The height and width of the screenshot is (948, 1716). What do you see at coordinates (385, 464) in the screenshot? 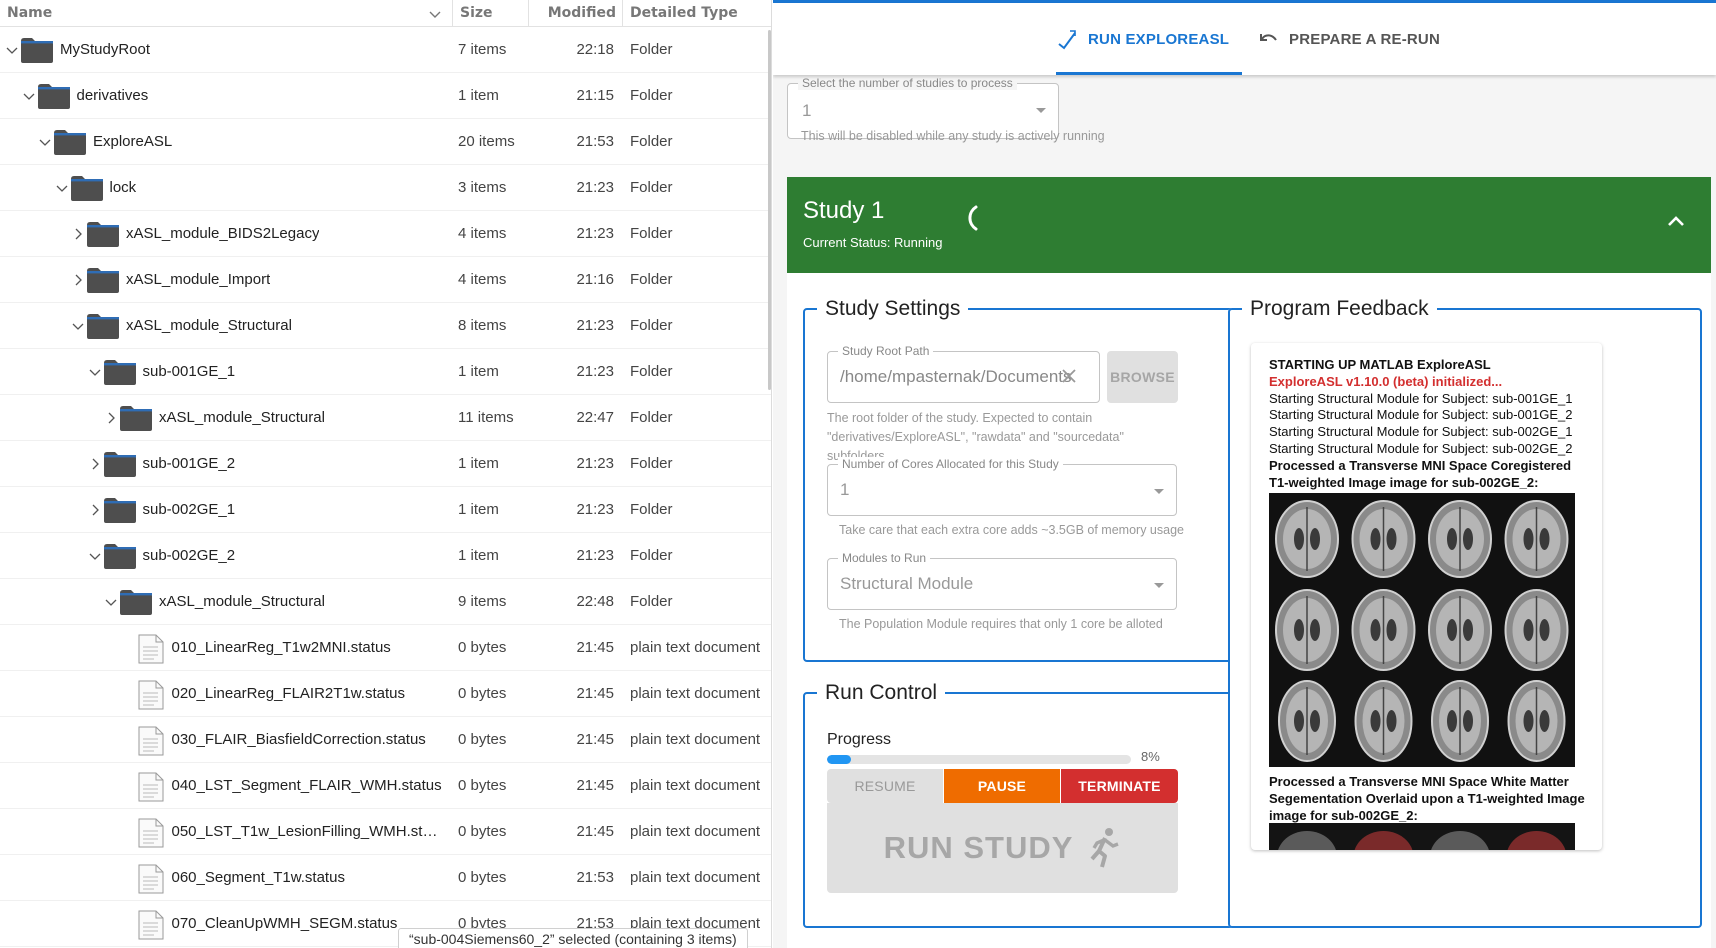
I see `folder-row: sub-001GE_2 1 item 21:23 Folder` at bounding box center [385, 464].